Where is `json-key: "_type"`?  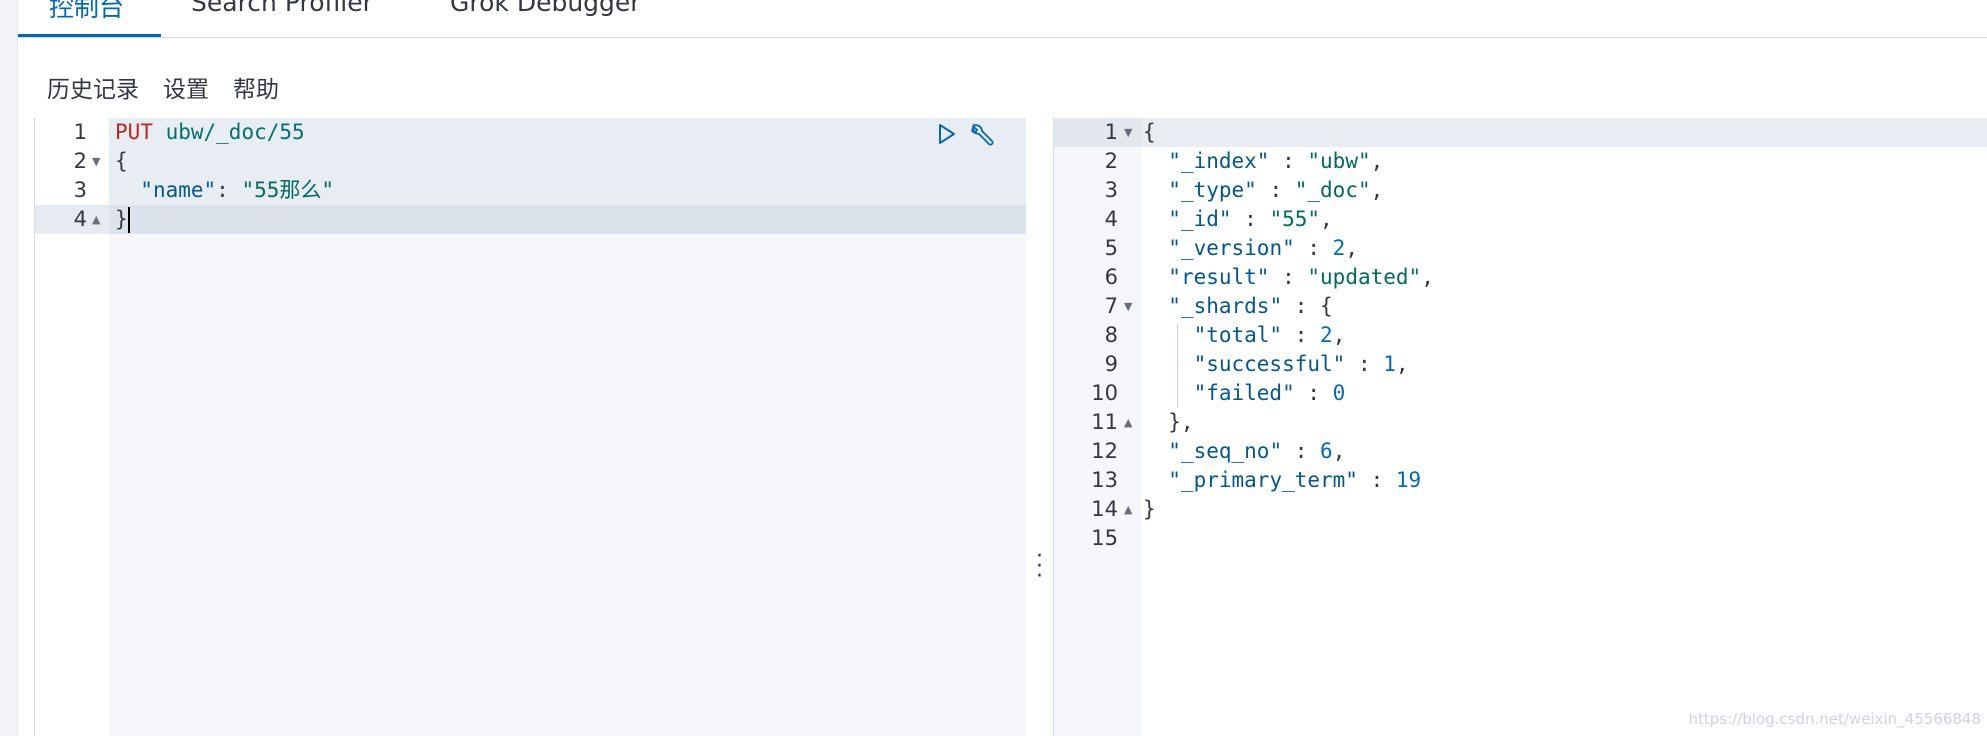
json-key: "_type" is located at coordinates (1212, 190).